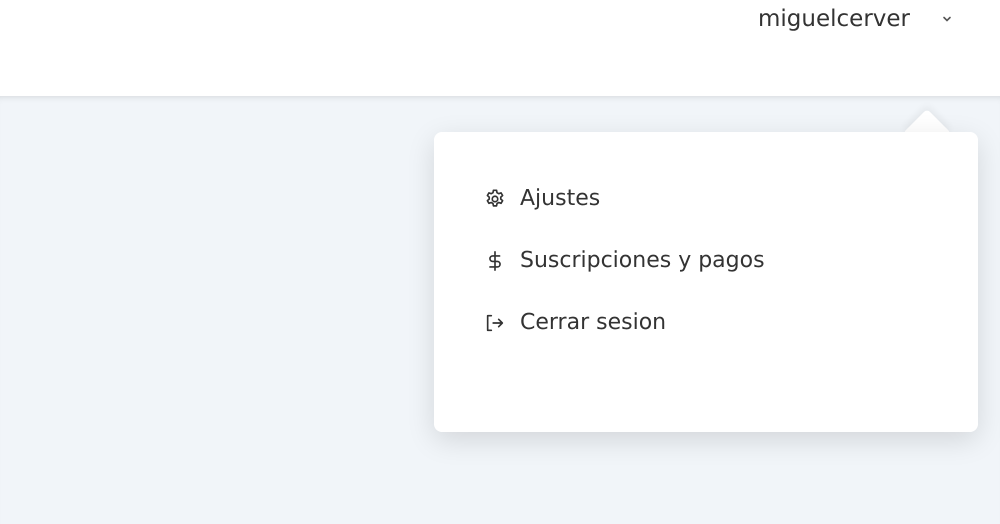 The height and width of the screenshot is (524, 1000). What do you see at coordinates (856, 19) in the screenshot?
I see `user-menu-button: miguelcerver` at bounding box center [856, 19].